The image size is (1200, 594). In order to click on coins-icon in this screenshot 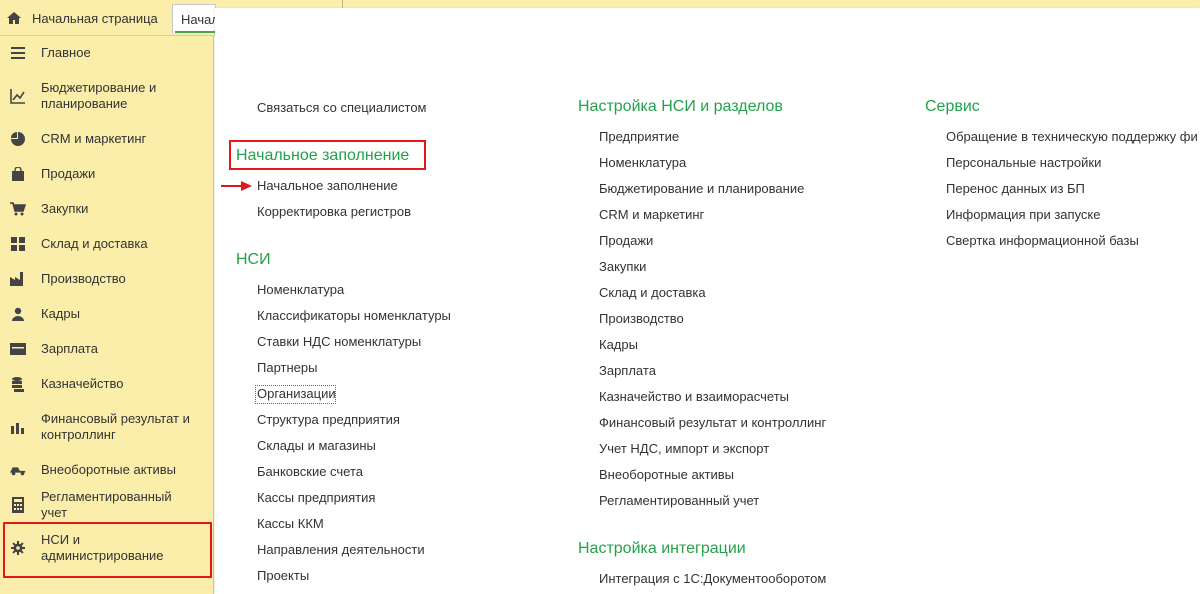, I will do `click(18, 384)`.